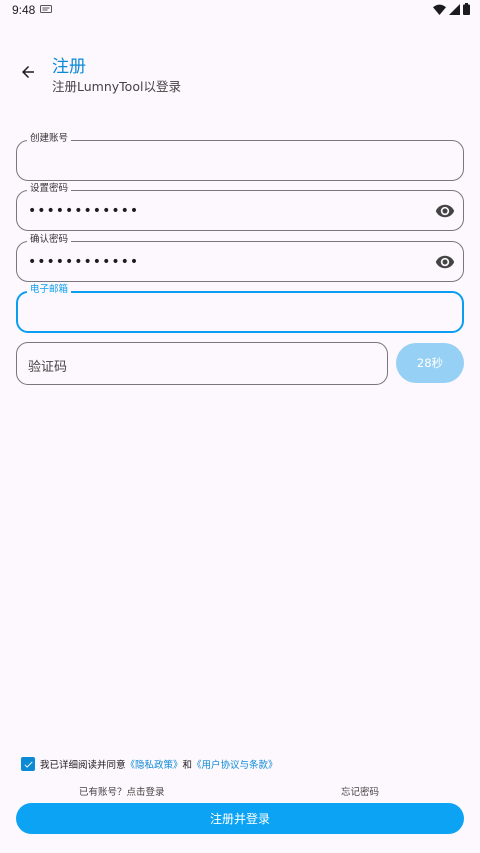 This screenshot has height=853, width=480. Describe the element at coordinates (116, 86) in the screenshot. I see `page-subtitle: 注册LumnyTool以登录` at that location.